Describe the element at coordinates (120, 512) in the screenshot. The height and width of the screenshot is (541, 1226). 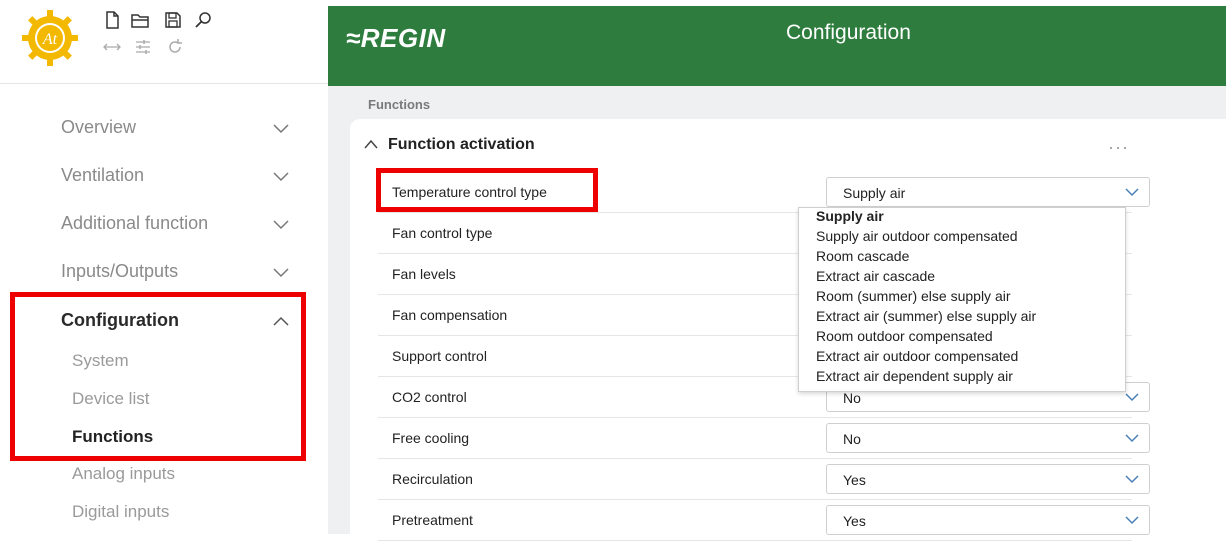
I see `sidebar-subitem-digital-inputs: Digital inputs` at that location.